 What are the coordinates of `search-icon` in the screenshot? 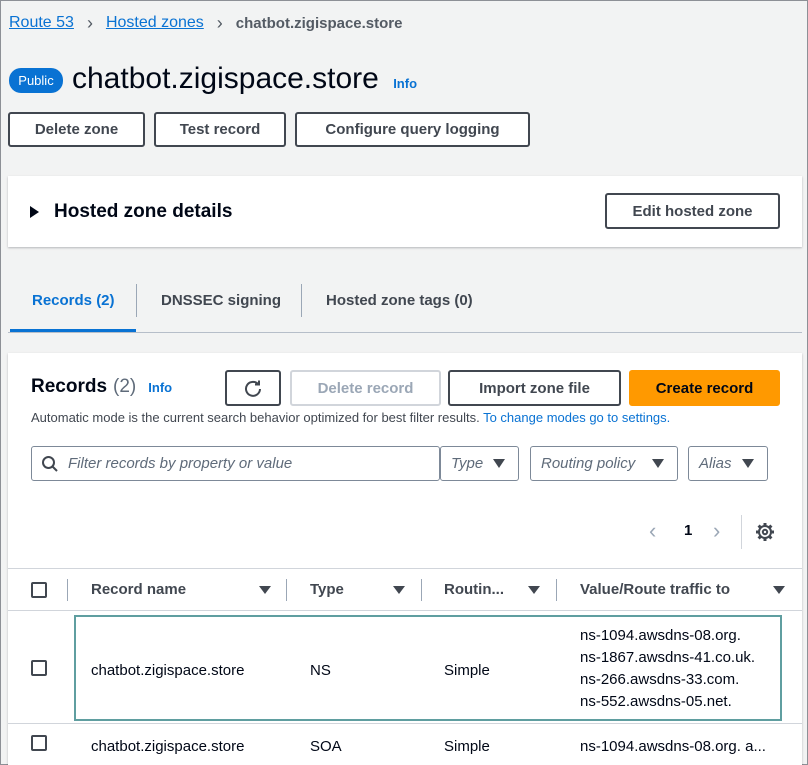 It's located at (50, 463).